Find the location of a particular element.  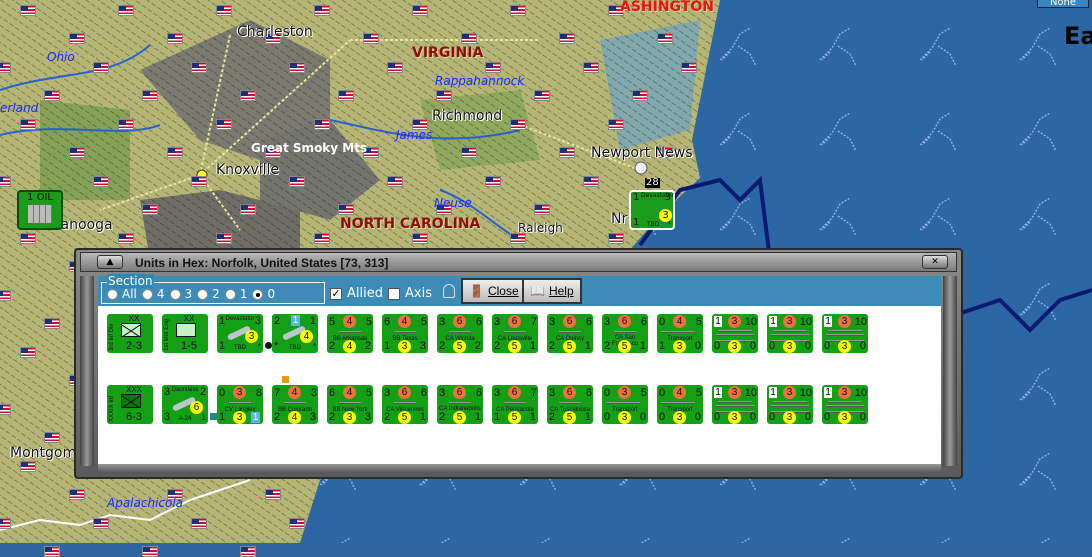

unit-counter-ship: 3 6 6 CA Tuscaloosa 2 5 1 is located at coordinates (570, 404).